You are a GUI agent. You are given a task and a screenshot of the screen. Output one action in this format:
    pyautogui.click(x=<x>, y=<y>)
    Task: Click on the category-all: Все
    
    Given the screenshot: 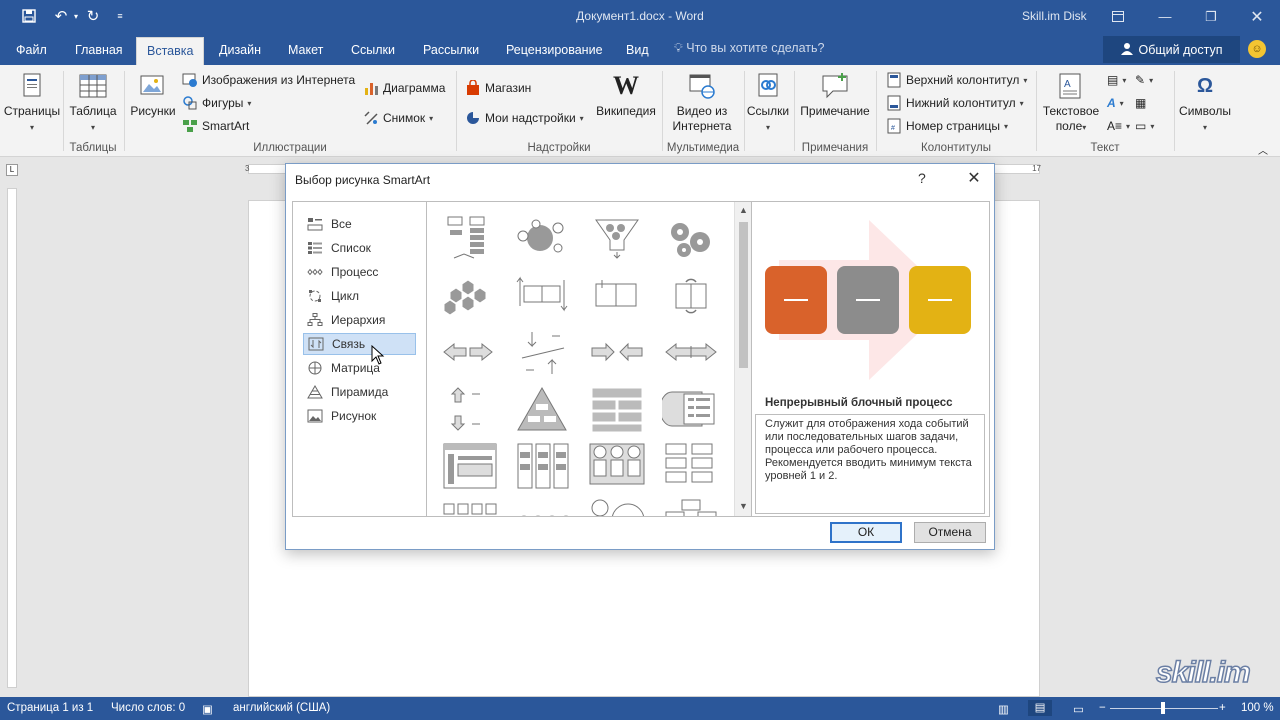 What is the action you would take?
    pyautogui.click(x=359, y=224)
    